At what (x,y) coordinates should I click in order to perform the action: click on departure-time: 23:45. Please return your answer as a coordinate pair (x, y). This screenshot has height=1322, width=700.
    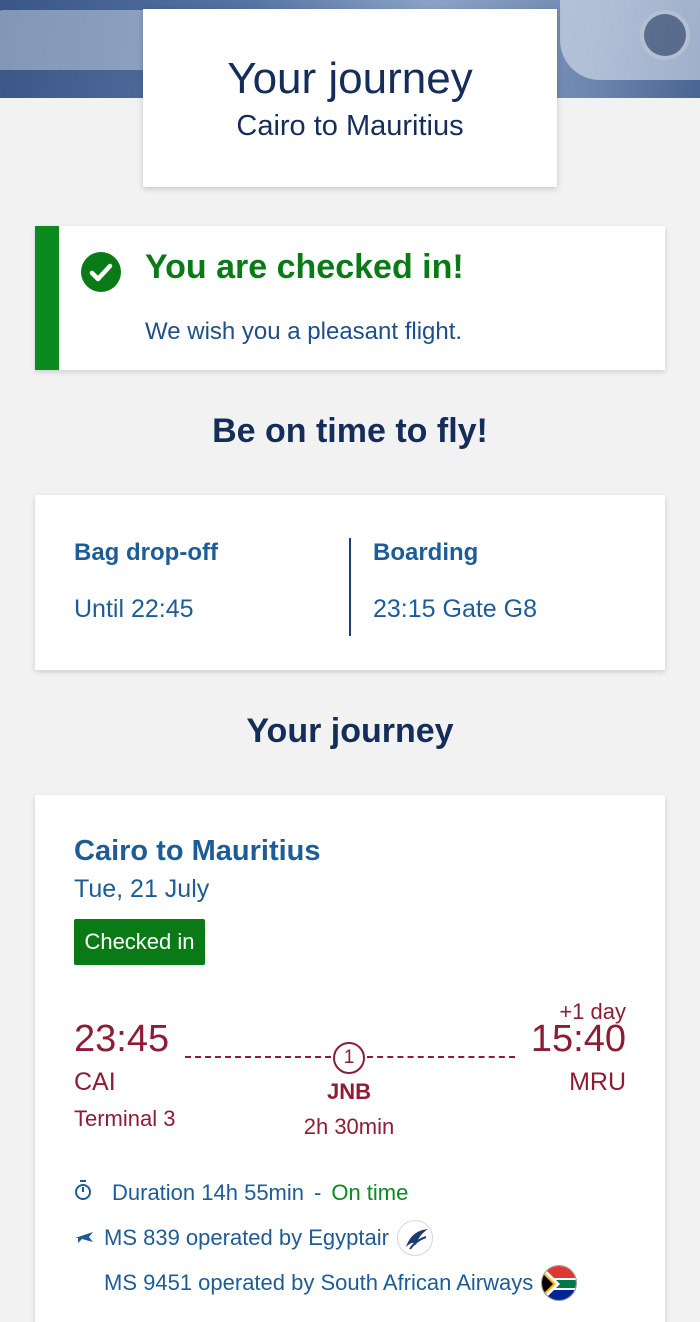
    Looking at the image, I should click on (122, 1039).